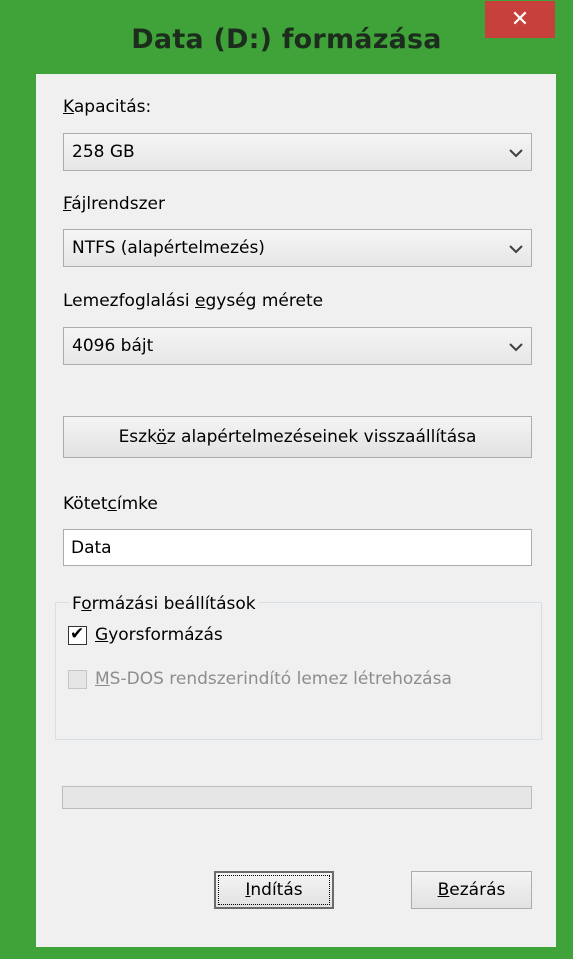 This screenshot has width=573, height=959. What do you see at coordinates (443, 890) in the screenshot?
I see `close-button-accesskey: B` at bounding box center [443, 890].